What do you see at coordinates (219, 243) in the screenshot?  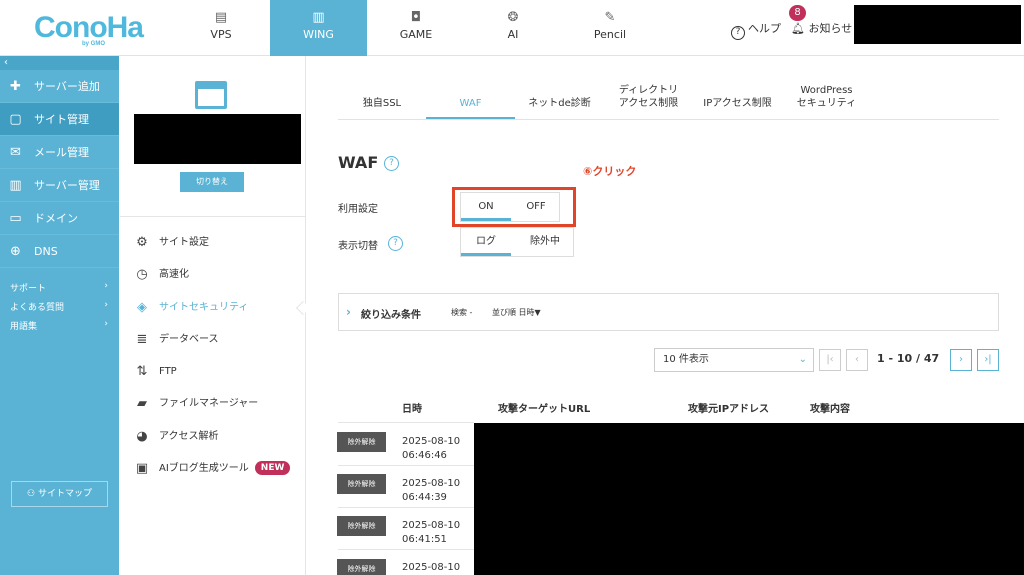 I see `menu-site-settings: ⚙ サイト設定` at bounding box center [219, 243].